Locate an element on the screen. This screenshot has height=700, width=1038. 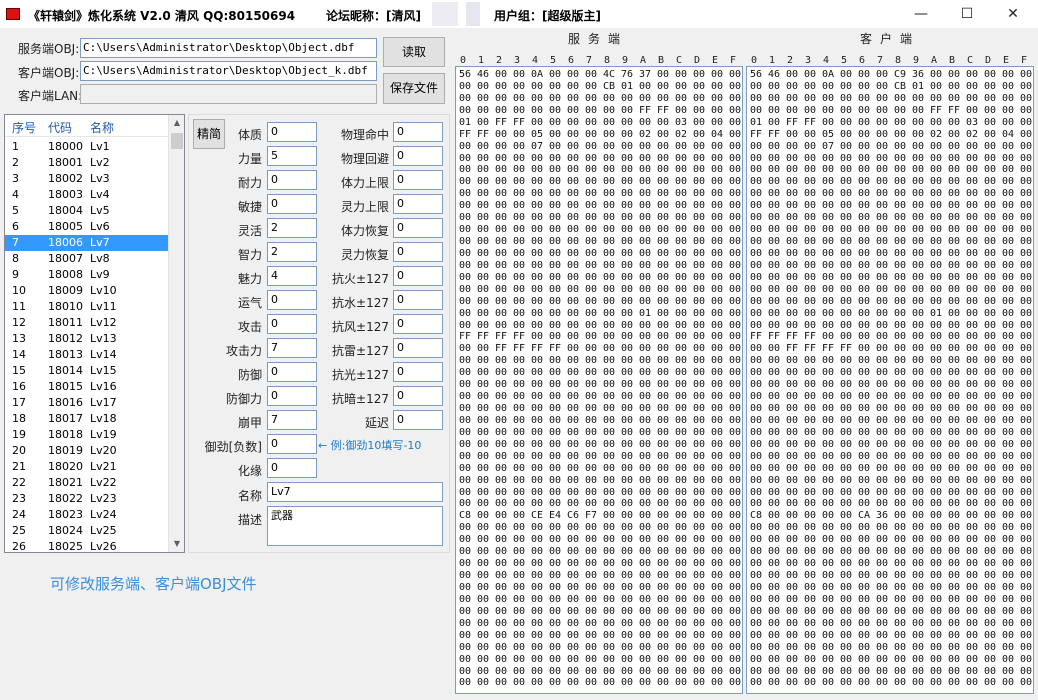
attr-field: 2 is located at coordinates (292, 252).